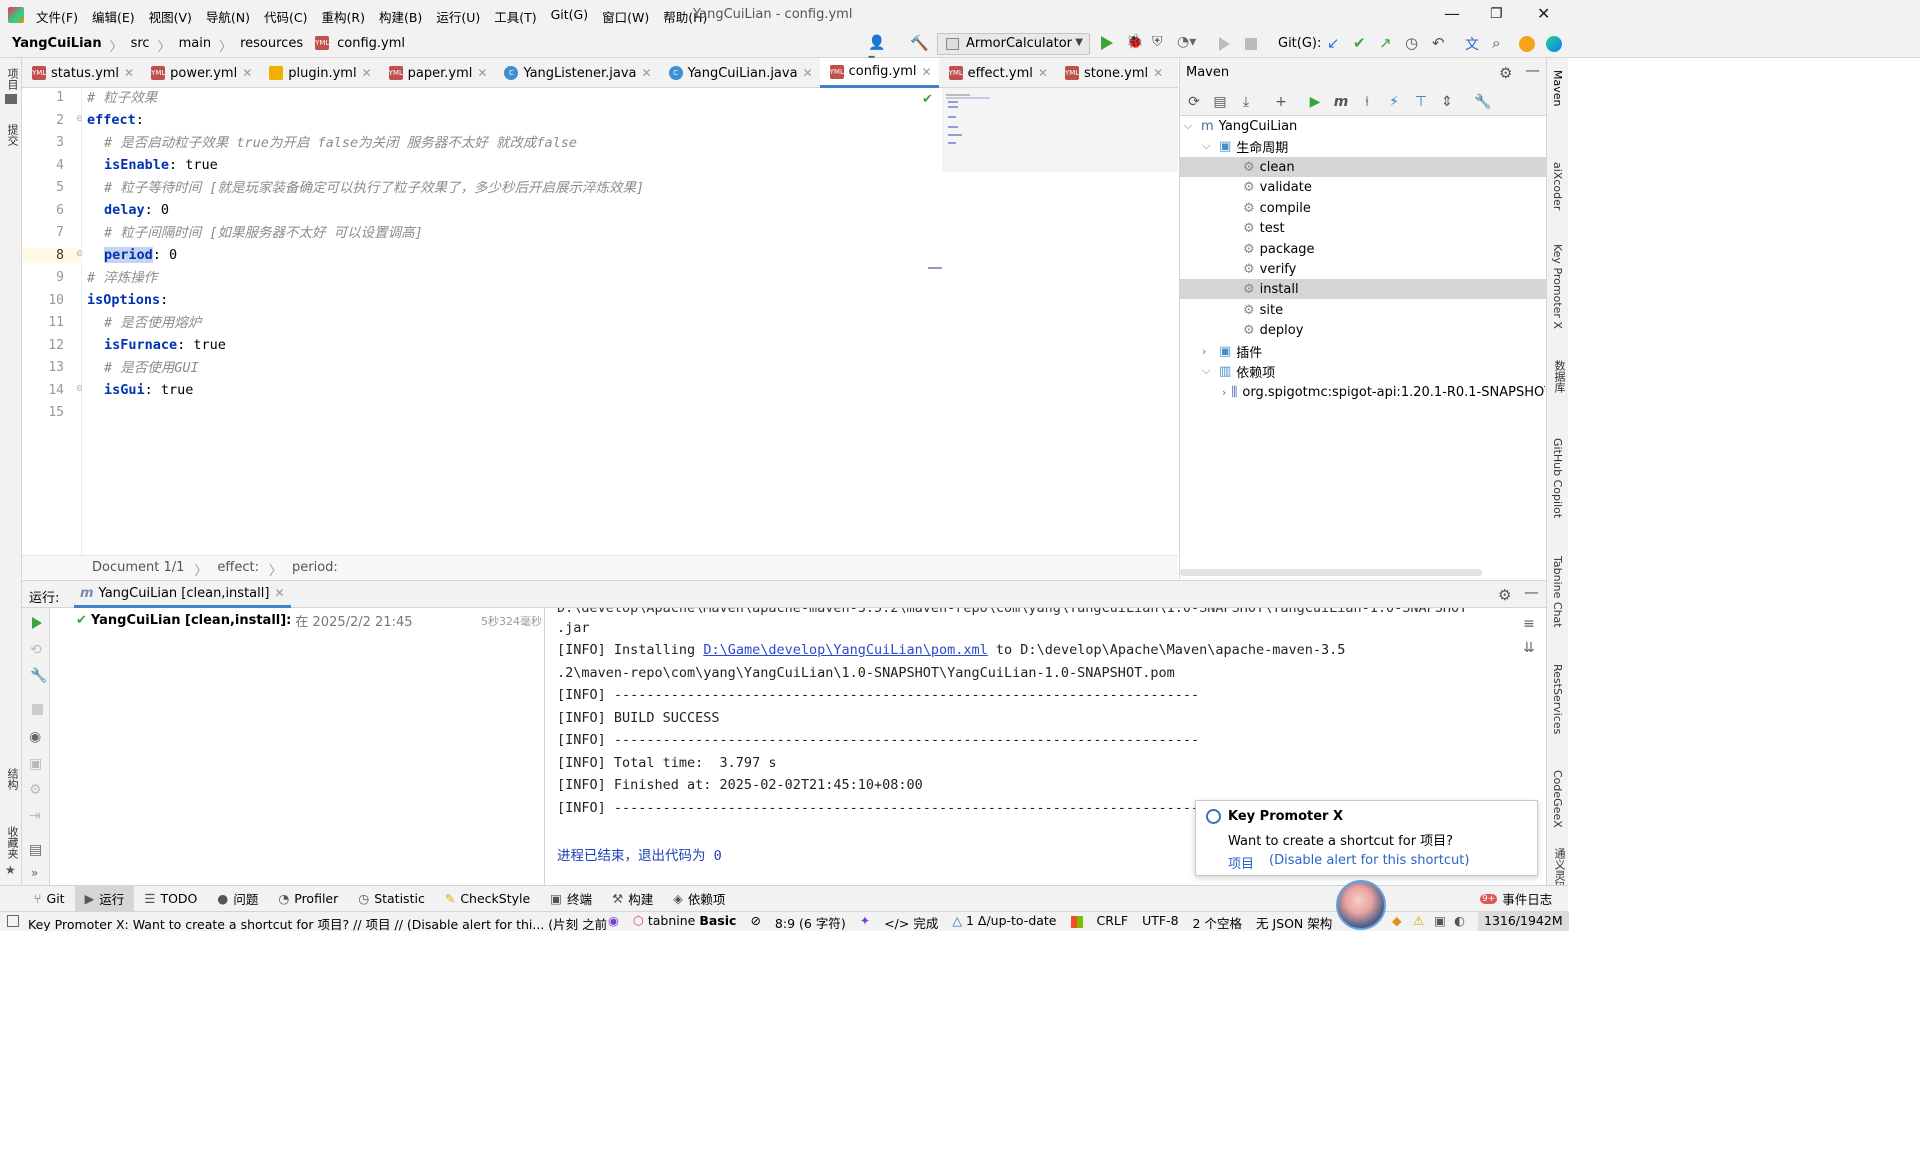  I want to click on file-encoding: UTF-8, so click(1160, 922).